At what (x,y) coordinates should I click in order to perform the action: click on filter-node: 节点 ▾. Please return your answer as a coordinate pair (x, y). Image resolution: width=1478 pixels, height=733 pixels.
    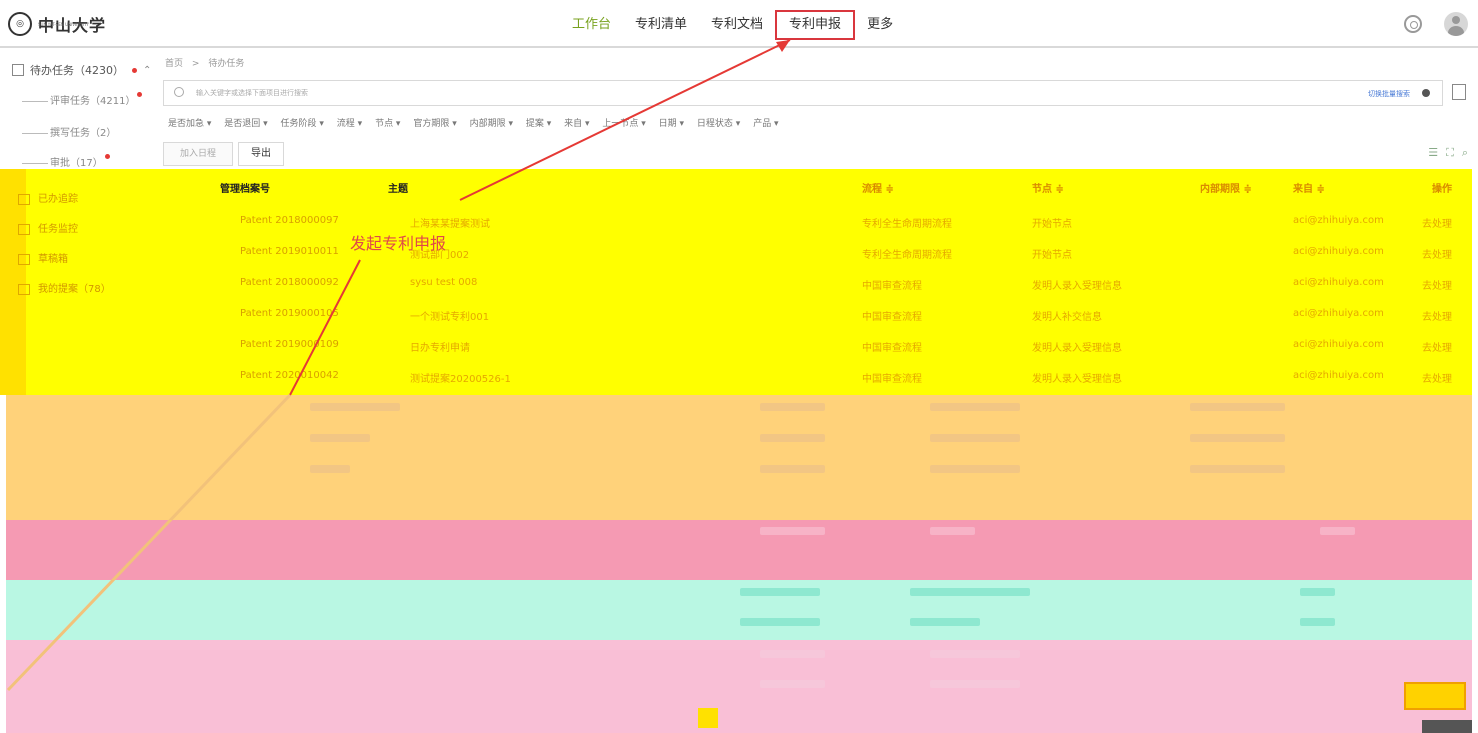
    Looking at the image, I should click on (387, 124).